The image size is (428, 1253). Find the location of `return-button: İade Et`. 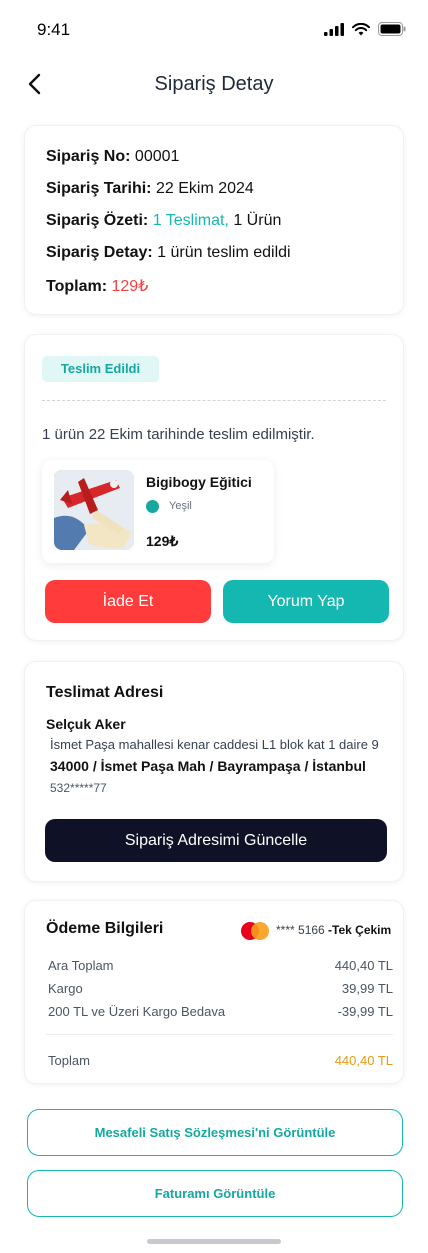

return-button: İade Et is located at coordinates (128, 601).